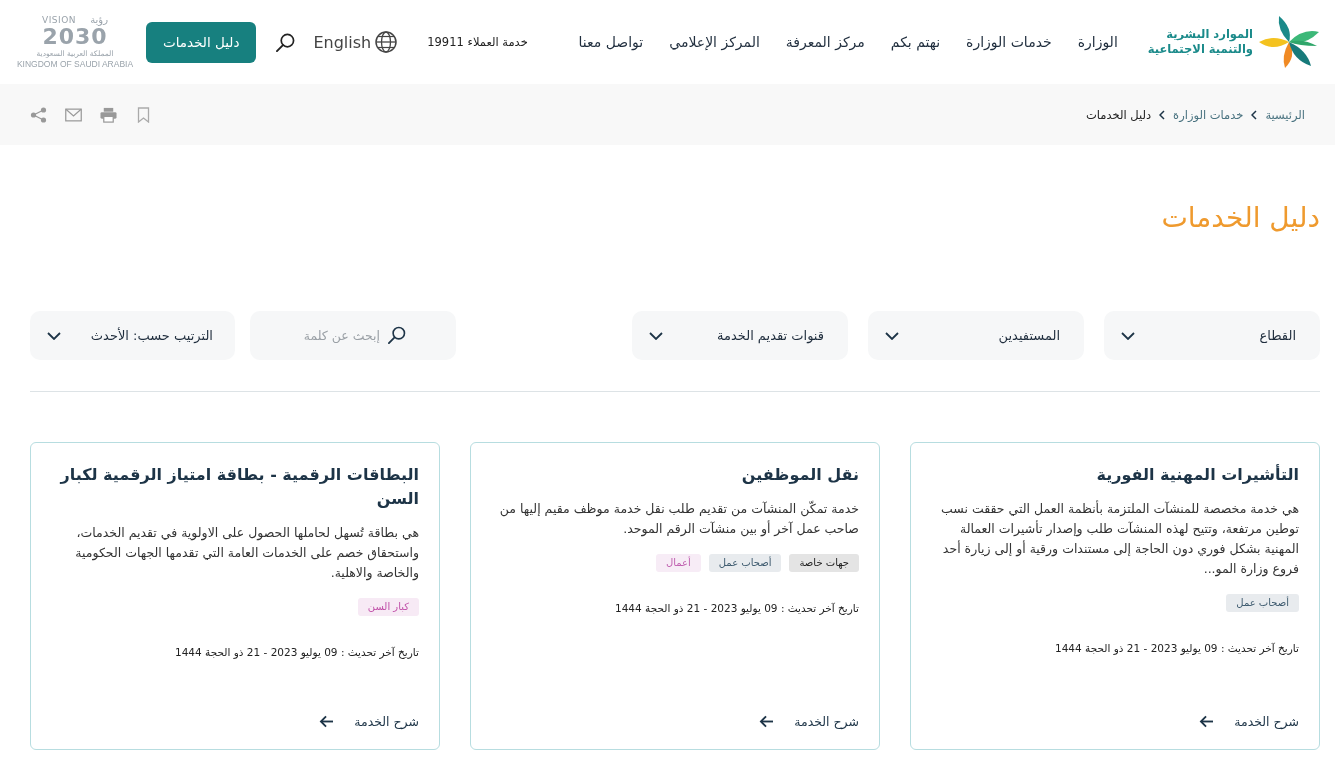  Describe the element at coordinates (915, 42) in the screenshot. I see `nav-link: نهتم بكم` at that location.